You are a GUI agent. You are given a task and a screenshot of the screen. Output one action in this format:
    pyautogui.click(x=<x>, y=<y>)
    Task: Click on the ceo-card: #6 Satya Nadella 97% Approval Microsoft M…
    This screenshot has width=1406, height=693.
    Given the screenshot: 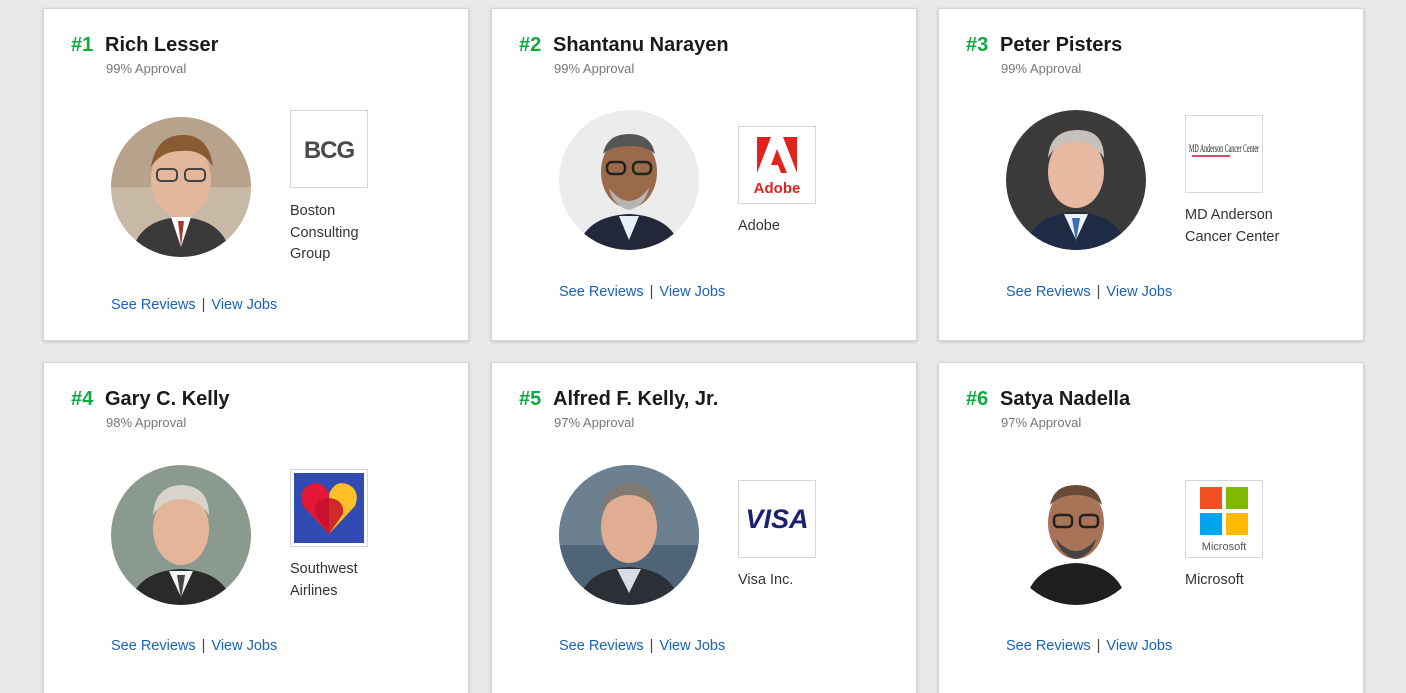 What is the action you would take?
    pyautogui.click(x=1151, y=527)
    